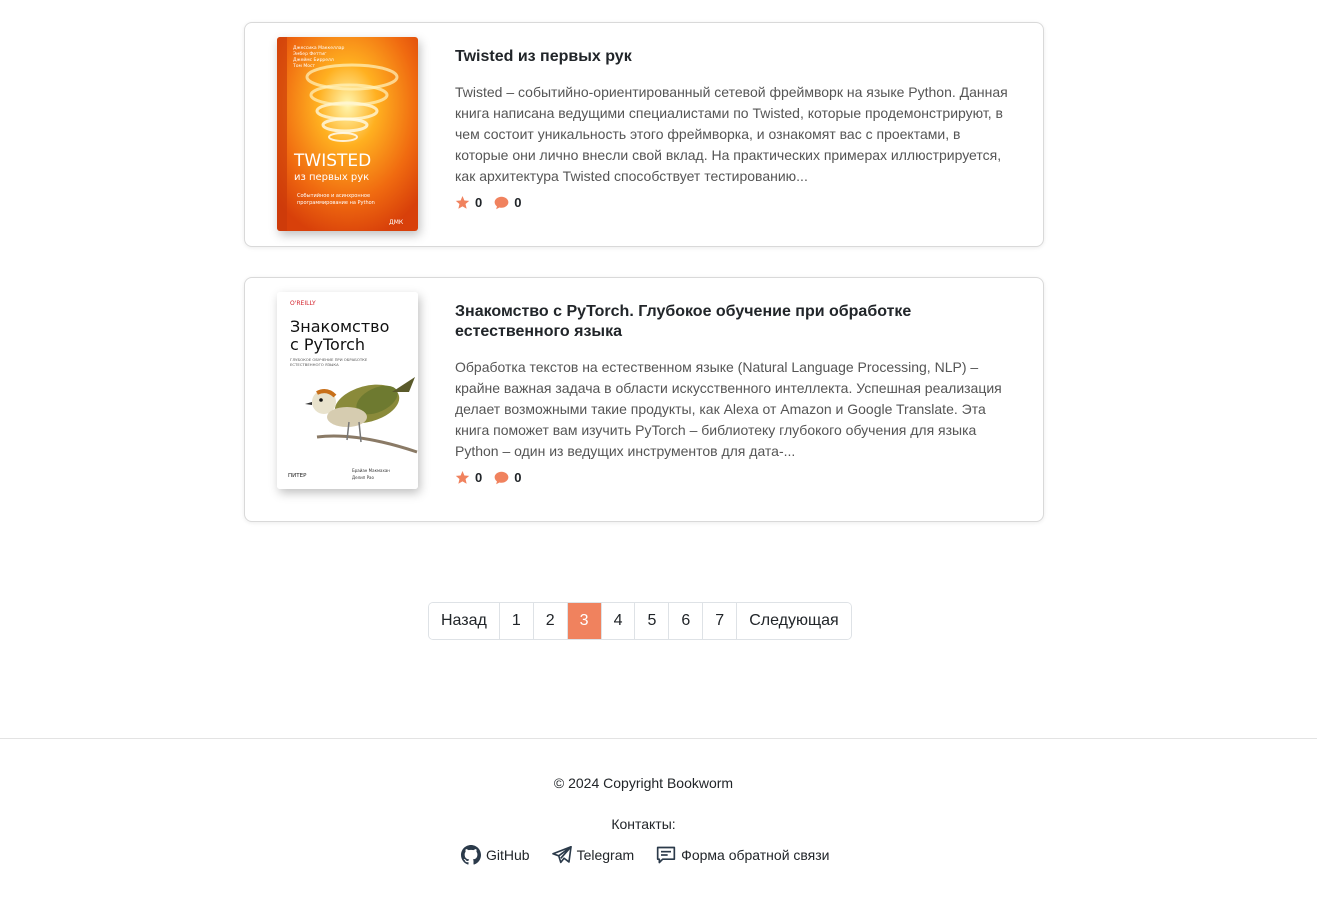 This screenshot has height=899, width=1317. Describe the element at coordinates (332, 161) in the screenshot. I see `svg-text: TWISTED` at that location.